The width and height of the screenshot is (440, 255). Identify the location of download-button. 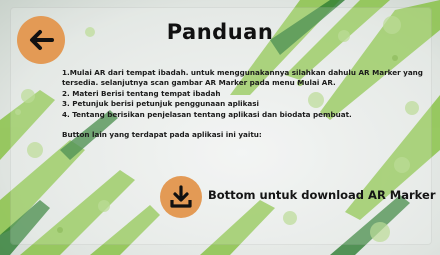
(181, 197).